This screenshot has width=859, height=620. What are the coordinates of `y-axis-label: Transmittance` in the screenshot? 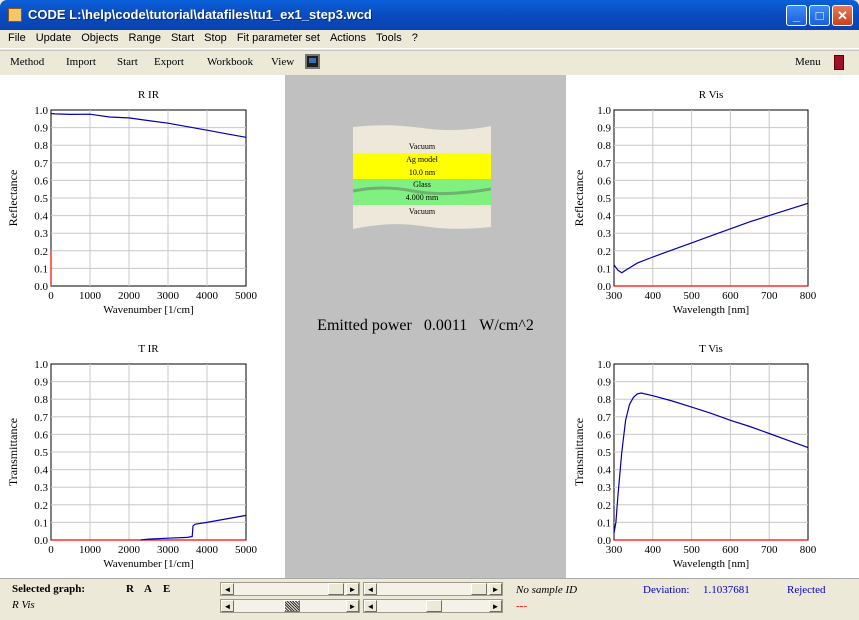 It's located at (579, 452).